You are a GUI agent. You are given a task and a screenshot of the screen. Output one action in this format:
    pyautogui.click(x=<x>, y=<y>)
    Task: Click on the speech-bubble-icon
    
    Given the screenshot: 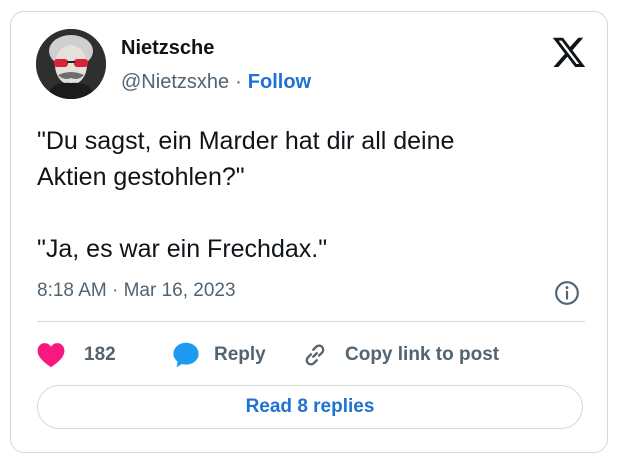 What is the action you would take?
    pyautogui.click(x=186, y=355)
    